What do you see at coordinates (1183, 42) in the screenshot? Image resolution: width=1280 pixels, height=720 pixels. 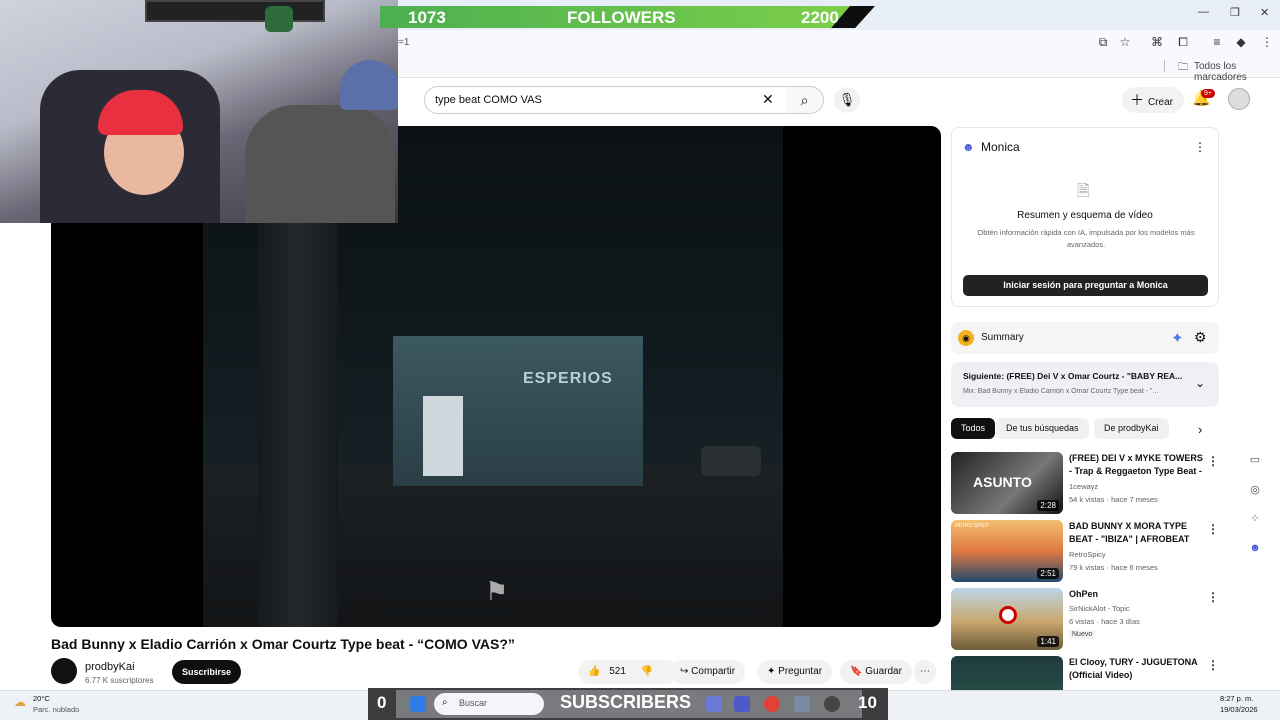 I see `extensions-icon: ⧠` at bounding box center [1183, 42].